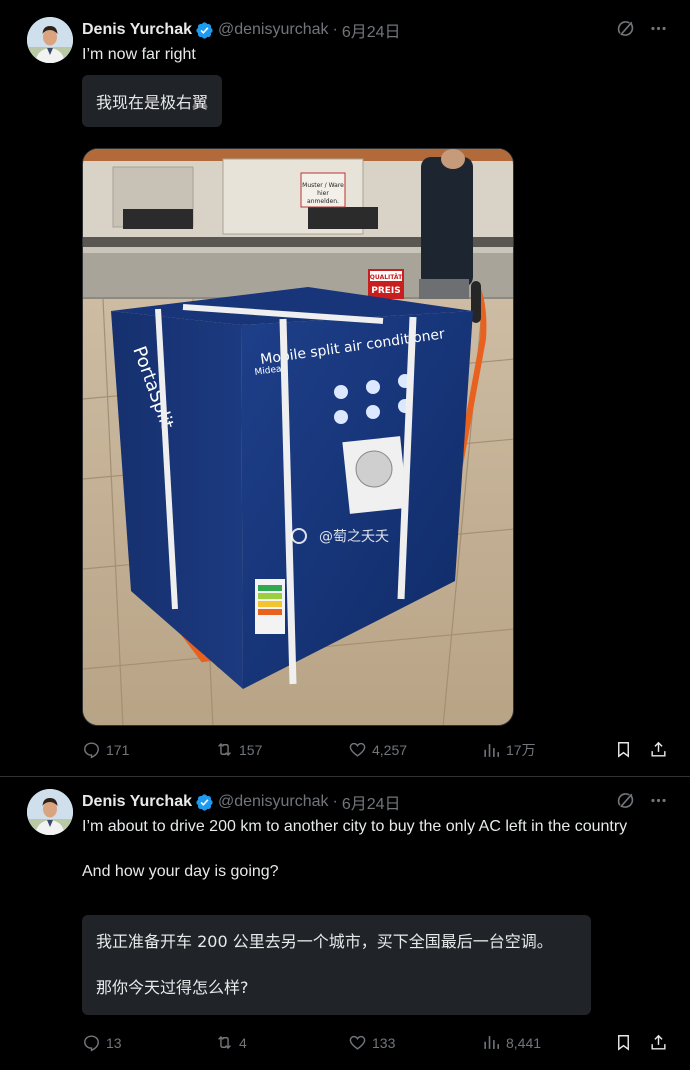  I want to click on translation-text: 我现在是极右翼, so click(152, 102).